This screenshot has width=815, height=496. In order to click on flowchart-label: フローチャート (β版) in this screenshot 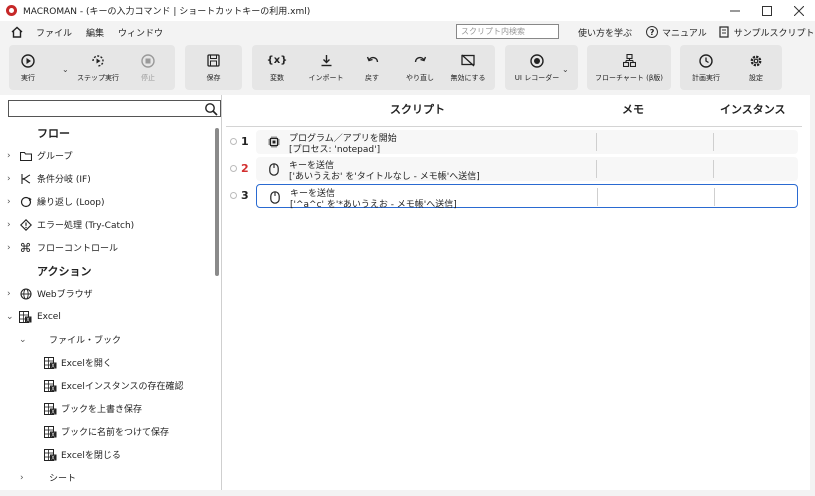, I will do `click(629, 77)`.